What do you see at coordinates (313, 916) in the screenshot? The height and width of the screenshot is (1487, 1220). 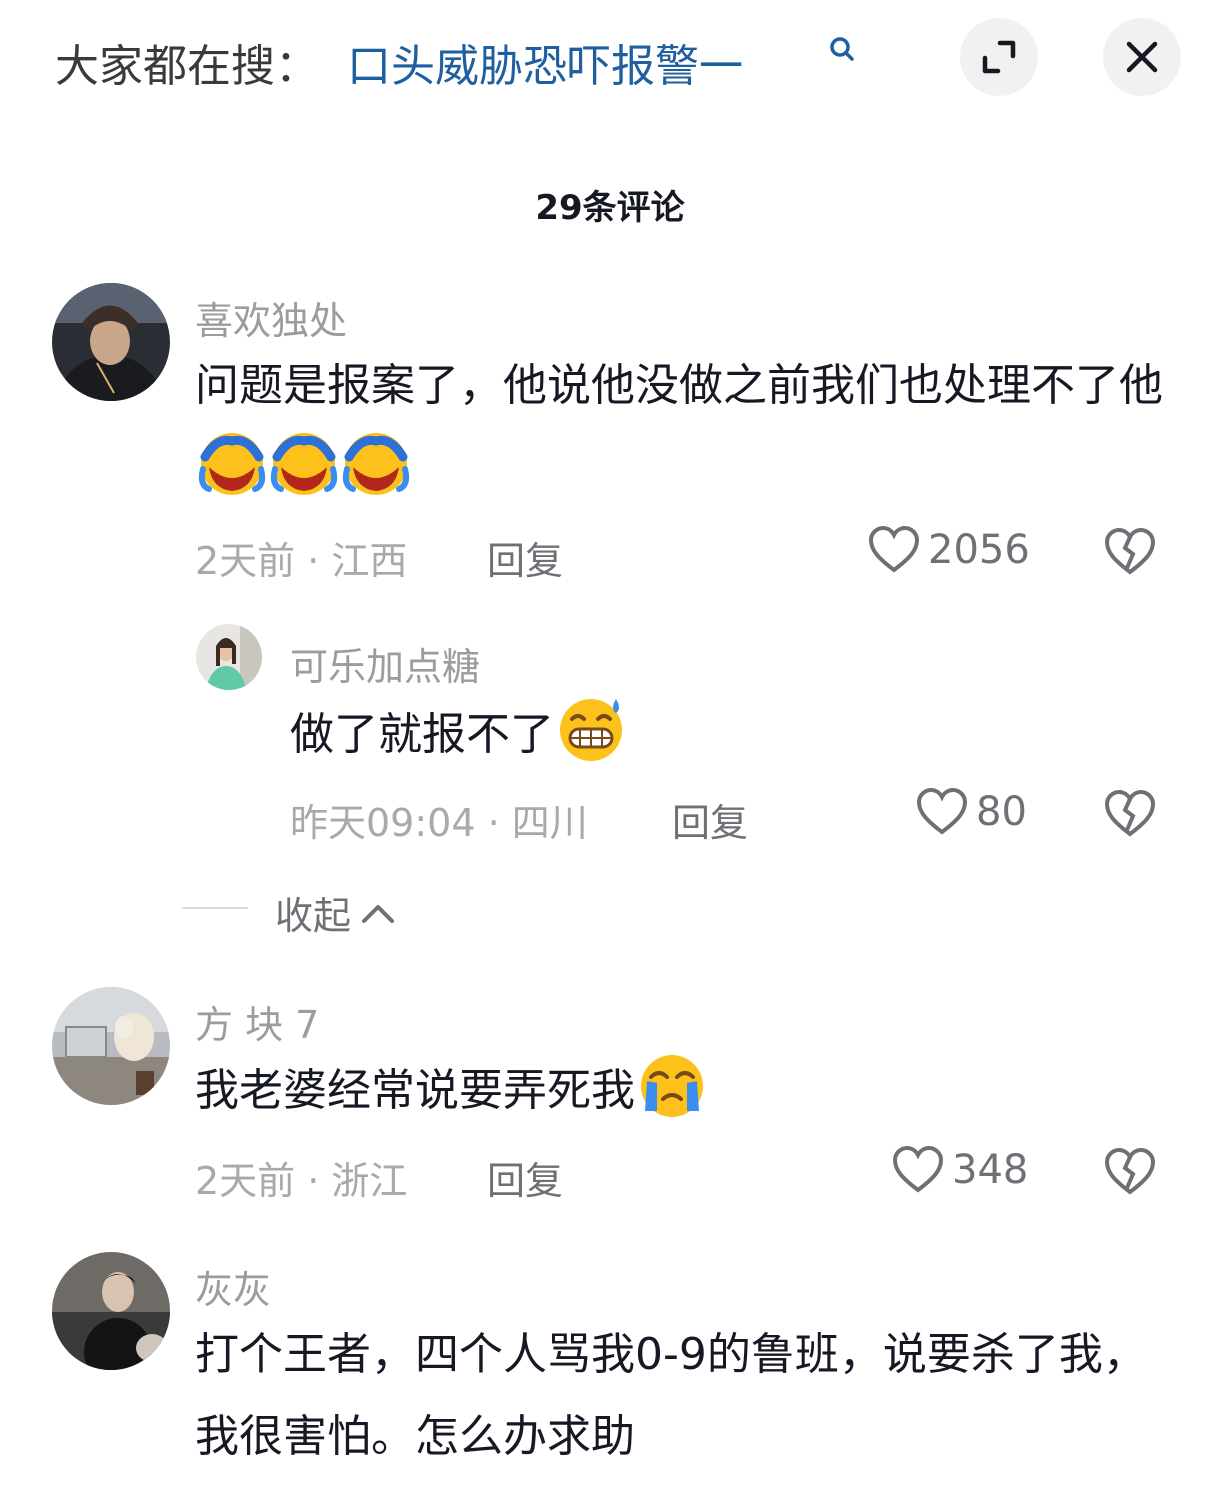 I see `collapse-label: 收起` at bounding box center [313, 916].